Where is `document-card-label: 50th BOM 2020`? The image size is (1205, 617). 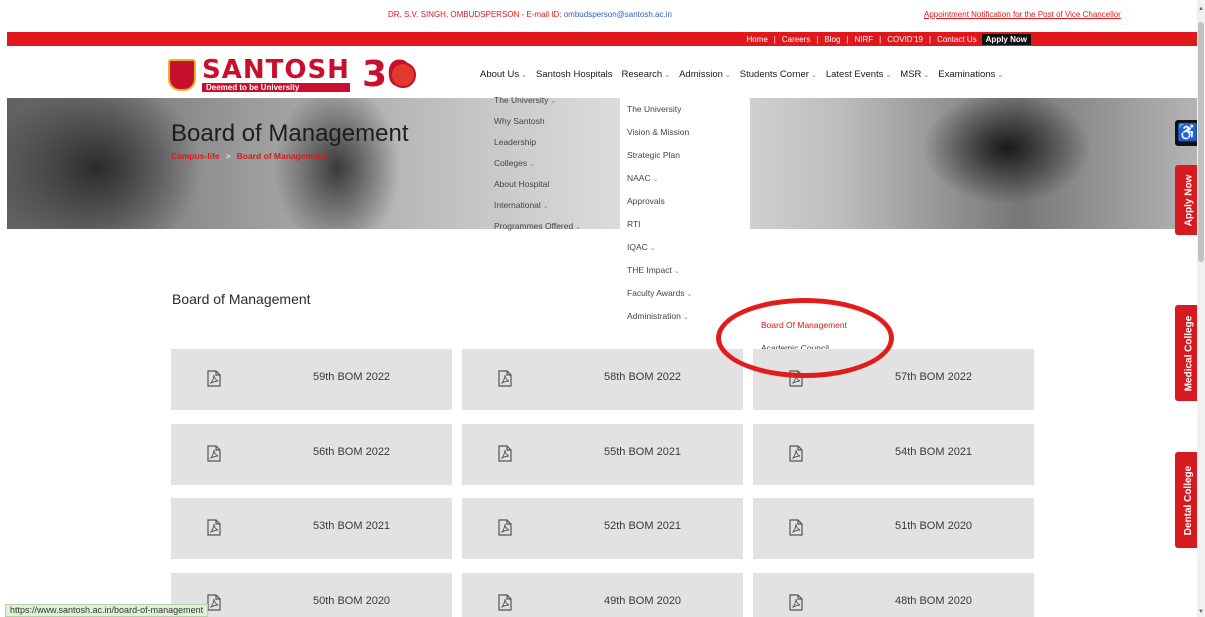 document-card-label: 50th BOM 2020 is located at coordinates (352, 601).